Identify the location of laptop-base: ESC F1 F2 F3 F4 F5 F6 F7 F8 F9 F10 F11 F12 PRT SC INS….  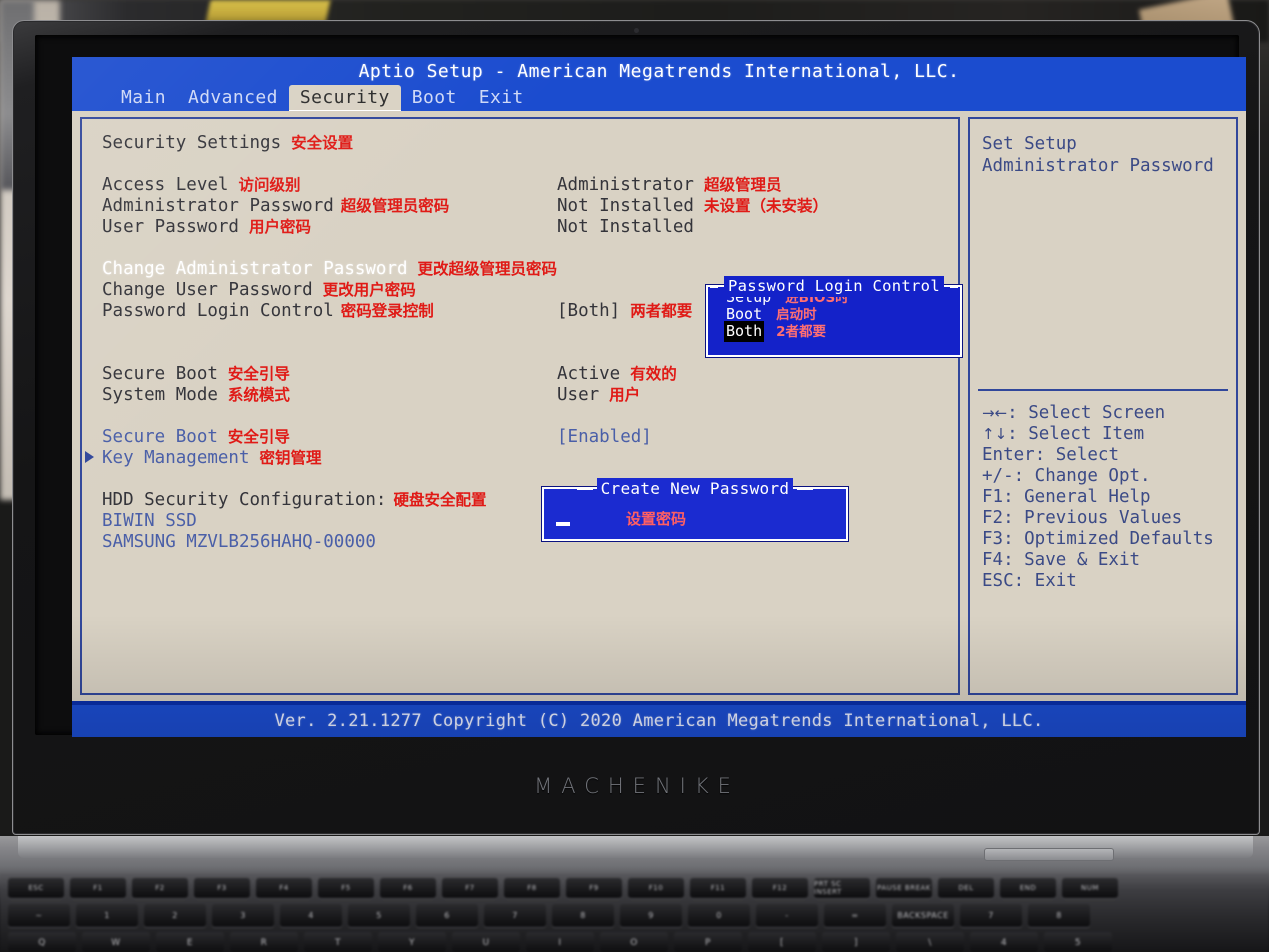
(634, 894).